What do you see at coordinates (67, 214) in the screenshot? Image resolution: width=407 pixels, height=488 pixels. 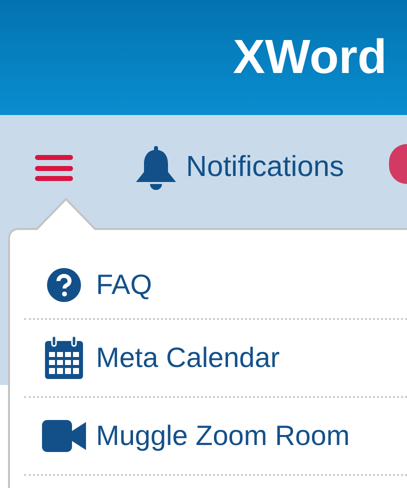 I see `caret-pointer` at bounding box center [67, 214].